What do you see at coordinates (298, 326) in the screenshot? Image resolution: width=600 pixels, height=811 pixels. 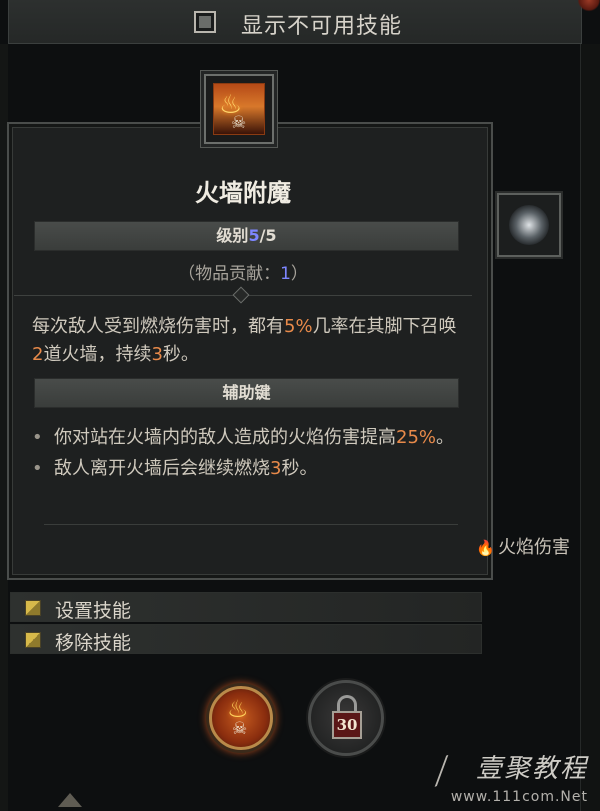 I see `description-chance: 5%` at bounding box center [298, 326].